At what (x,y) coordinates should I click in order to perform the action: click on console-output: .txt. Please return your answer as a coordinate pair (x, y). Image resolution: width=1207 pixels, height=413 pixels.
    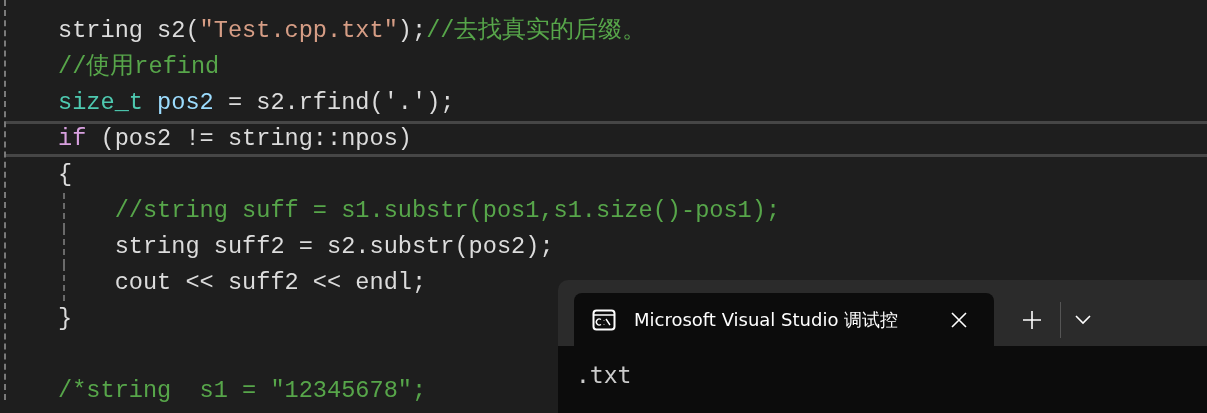
    Looking at the image, I should click on (604, 375).